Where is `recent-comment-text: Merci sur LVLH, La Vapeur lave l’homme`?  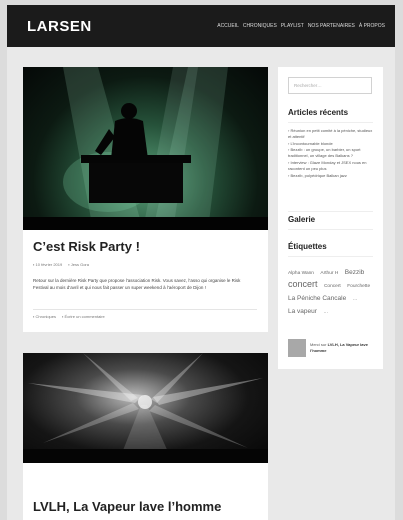 recent-comment-text: Merci sur LVLH, La Vapeur lave l’homme is located at coordinates (343, 347).